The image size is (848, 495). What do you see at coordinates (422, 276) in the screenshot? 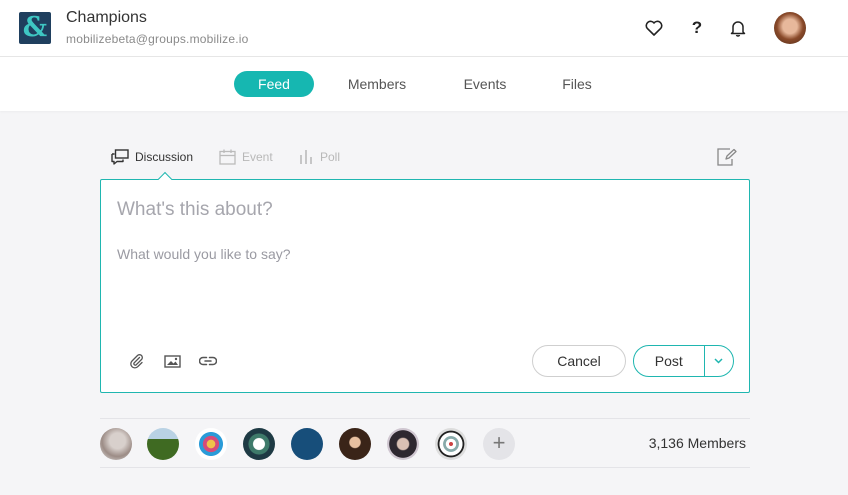
I see `post-body-input` at bounding box center [422, 276].